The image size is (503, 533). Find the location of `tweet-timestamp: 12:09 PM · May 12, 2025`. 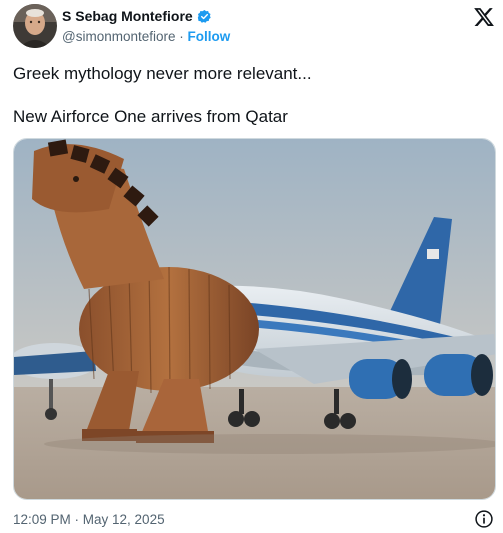

tweet-timestamp: 12:09 PM · May 12, 2025 is located at coordinates (89, 519).